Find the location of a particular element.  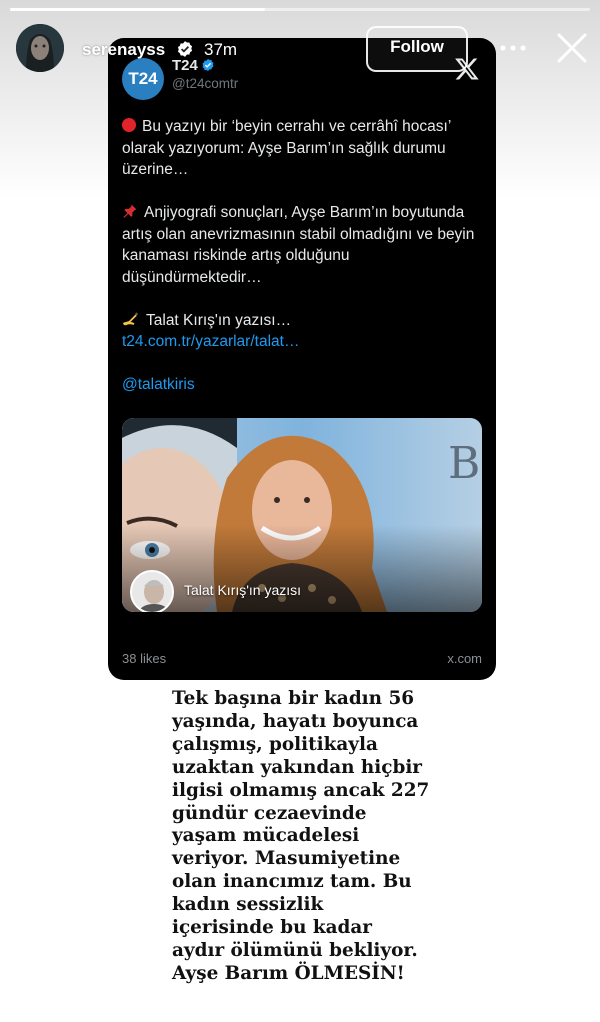

source-domain: x.com is located at coordinates (464, 658).